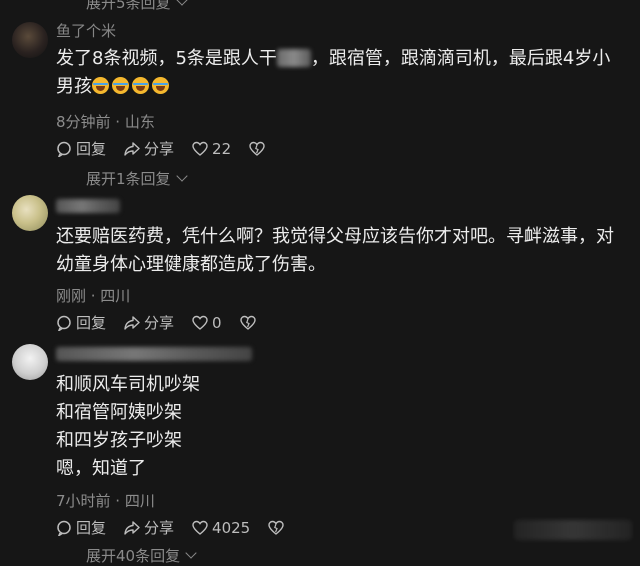  I want to click on comment-line: 和顺风车司机吵架, so click(128, 384).